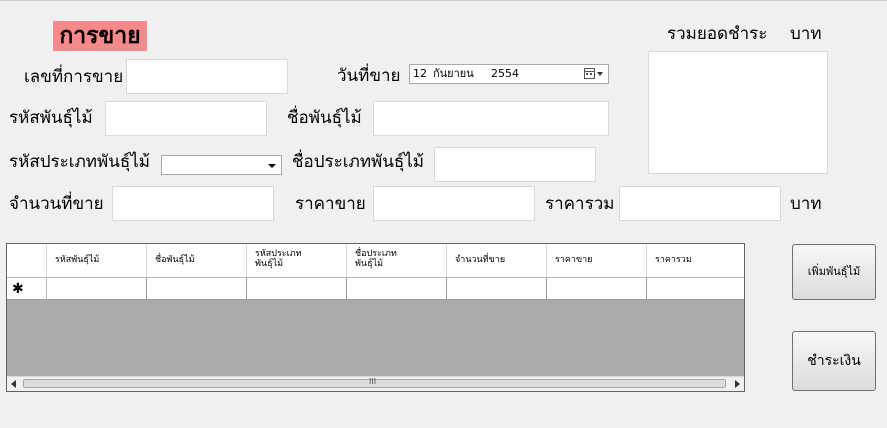  Describe the element at coordinates (453, 73) in the screenshot. I see `sale-date-month: กันยายน` at that location.